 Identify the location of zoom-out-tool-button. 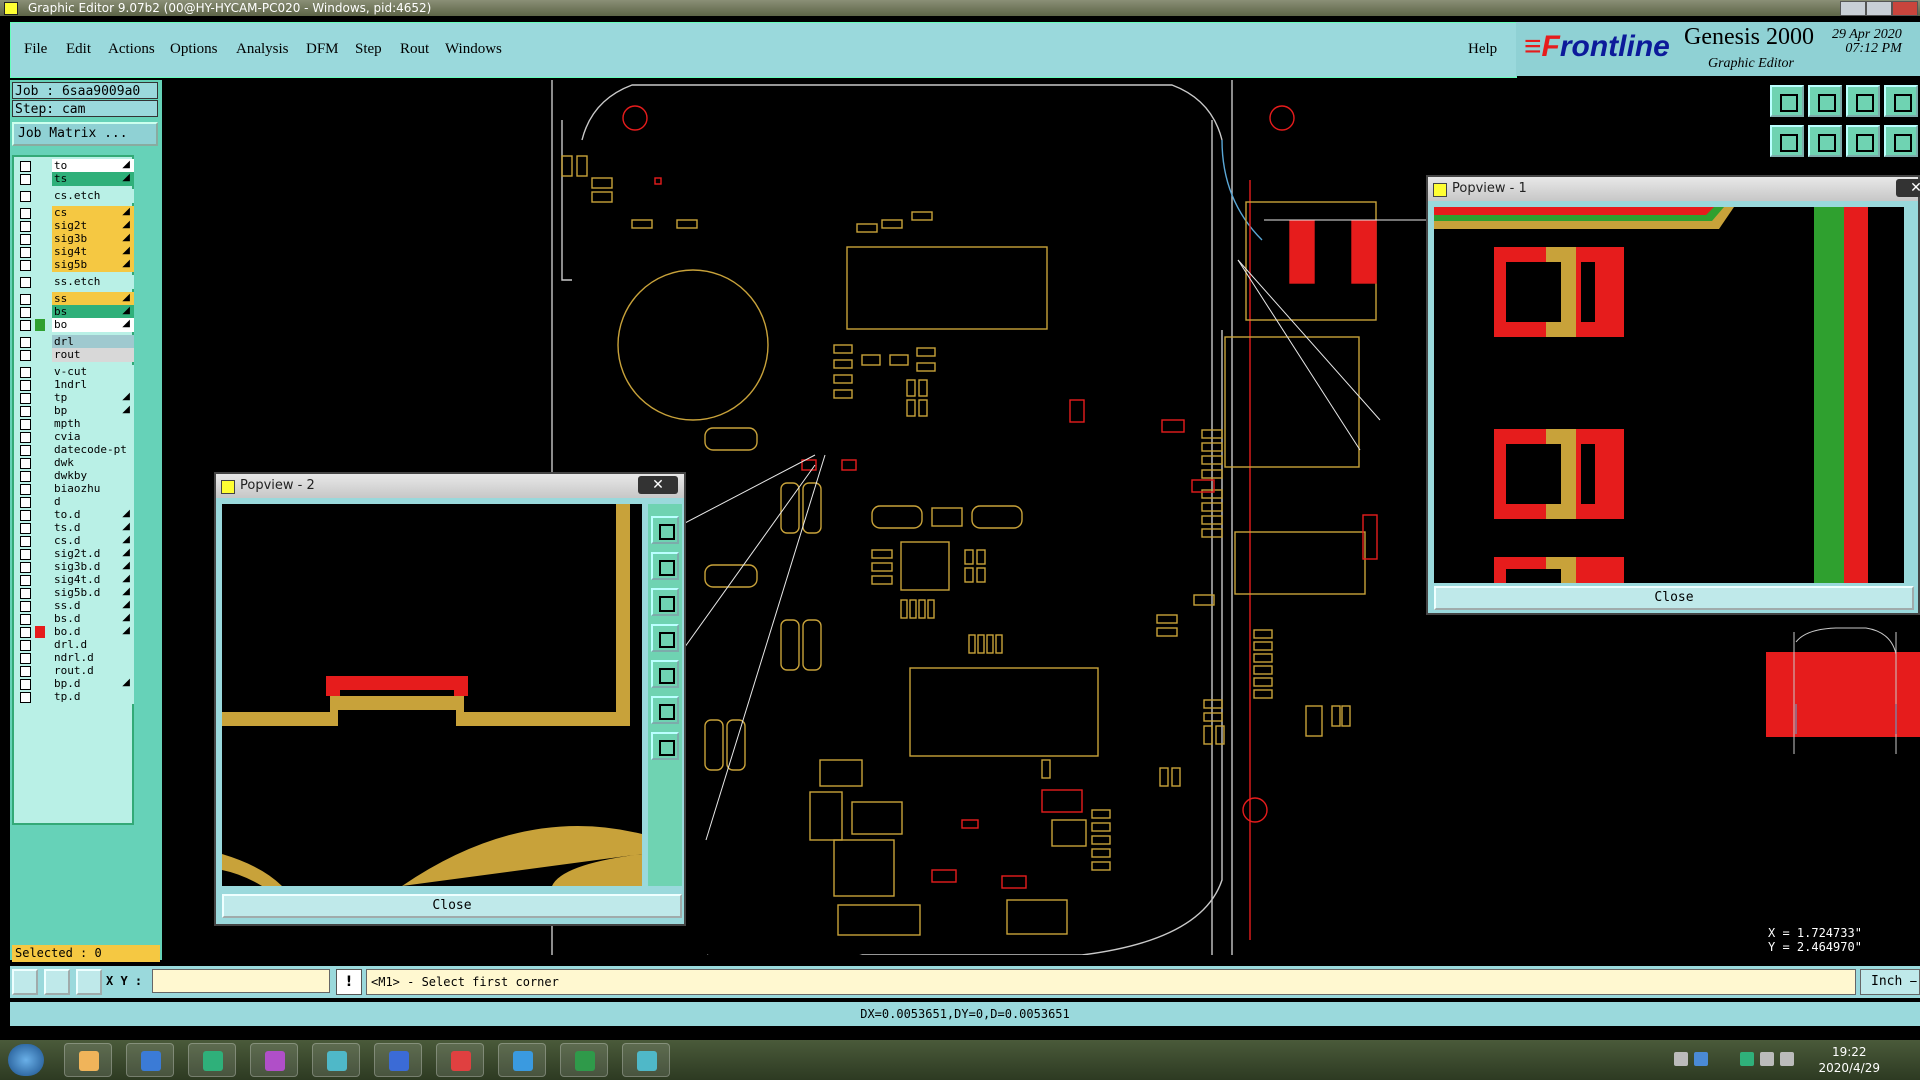
(1825, 101).